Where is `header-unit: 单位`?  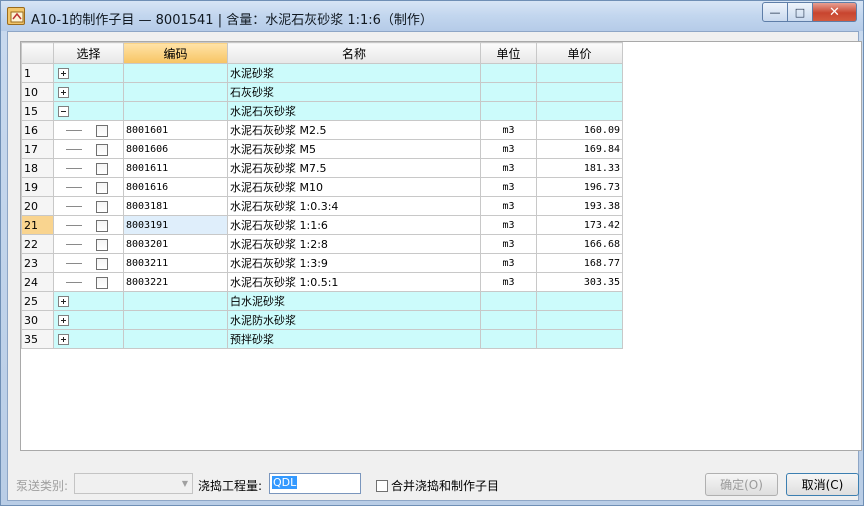
header-unit: 单位 is located at coordinates (508, 53).